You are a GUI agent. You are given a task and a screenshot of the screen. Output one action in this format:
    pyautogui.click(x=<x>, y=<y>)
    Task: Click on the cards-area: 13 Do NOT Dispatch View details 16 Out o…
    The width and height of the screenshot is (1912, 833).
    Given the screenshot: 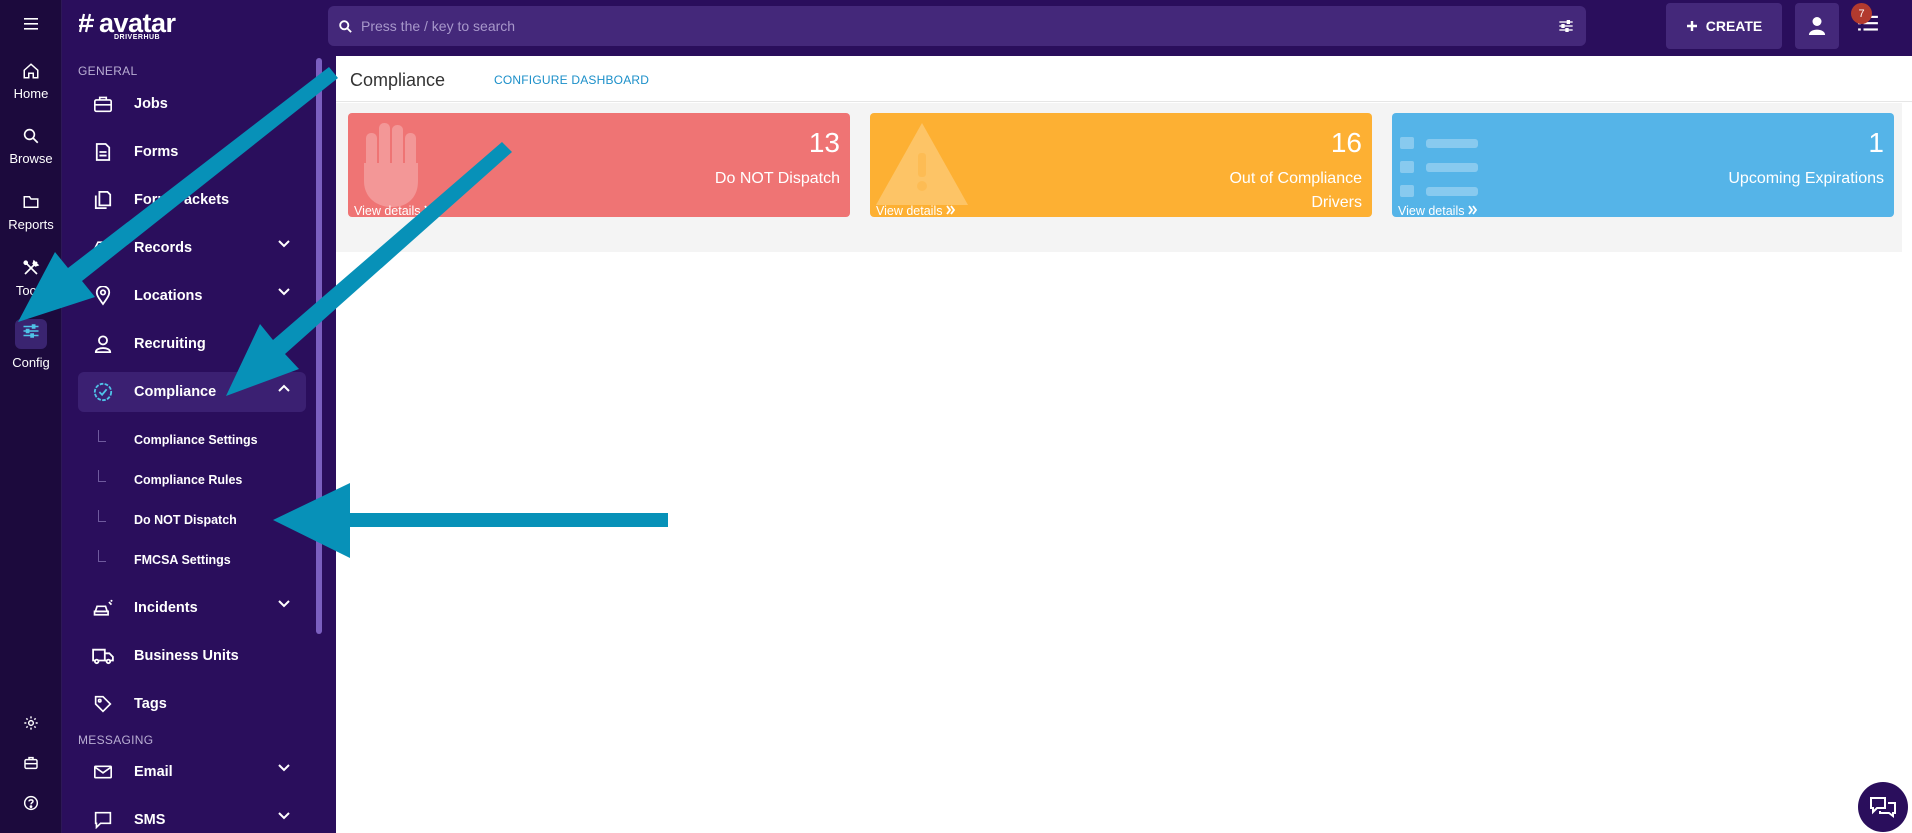 What is the action you would take?
    pyautogui.click(x=1119, y=177)
    